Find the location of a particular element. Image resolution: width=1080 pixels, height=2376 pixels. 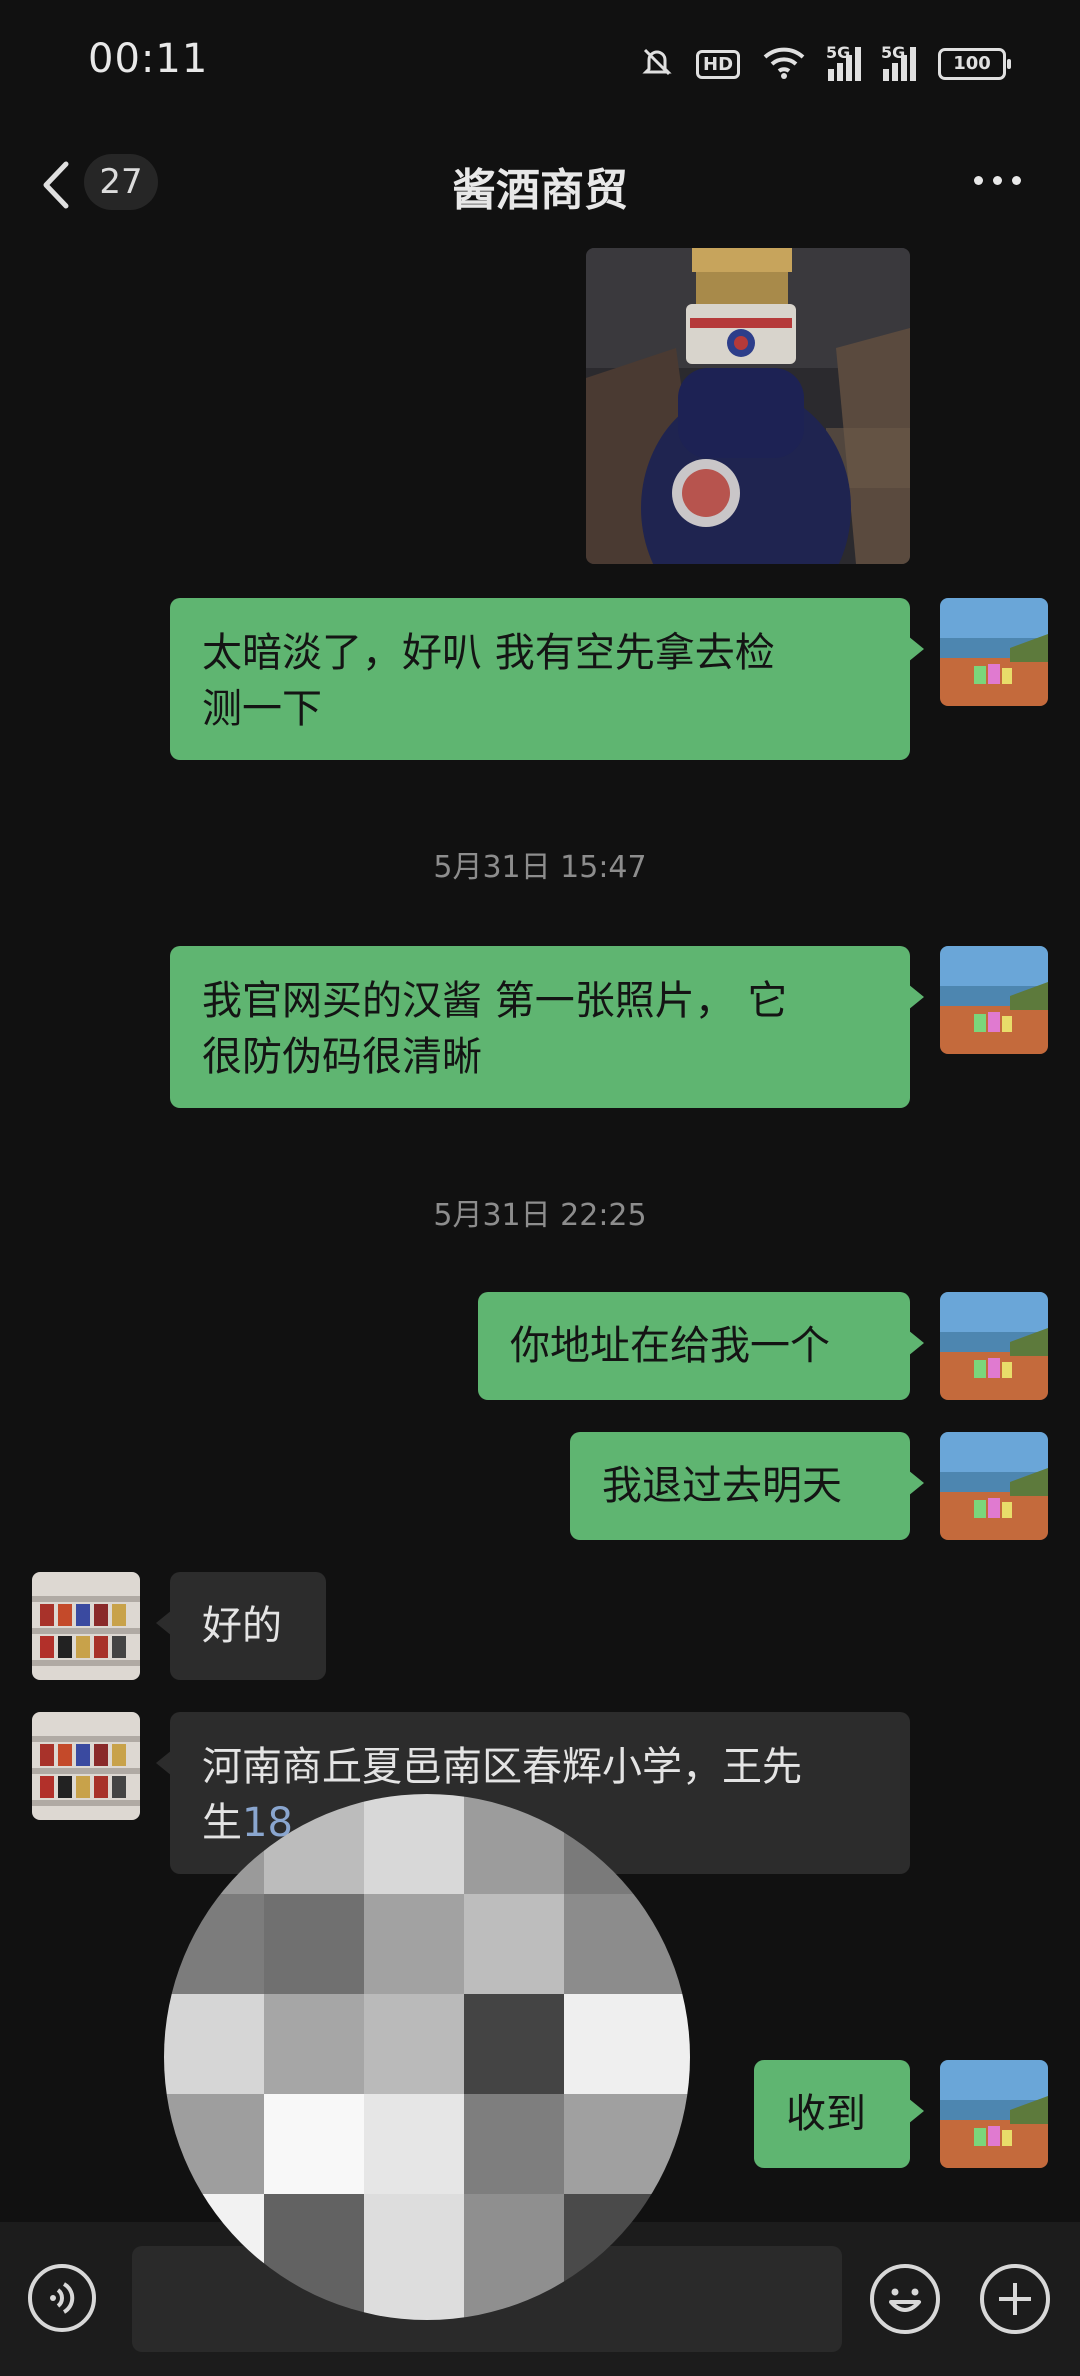

chevron-left-icon is located at coordinates (56, 185).